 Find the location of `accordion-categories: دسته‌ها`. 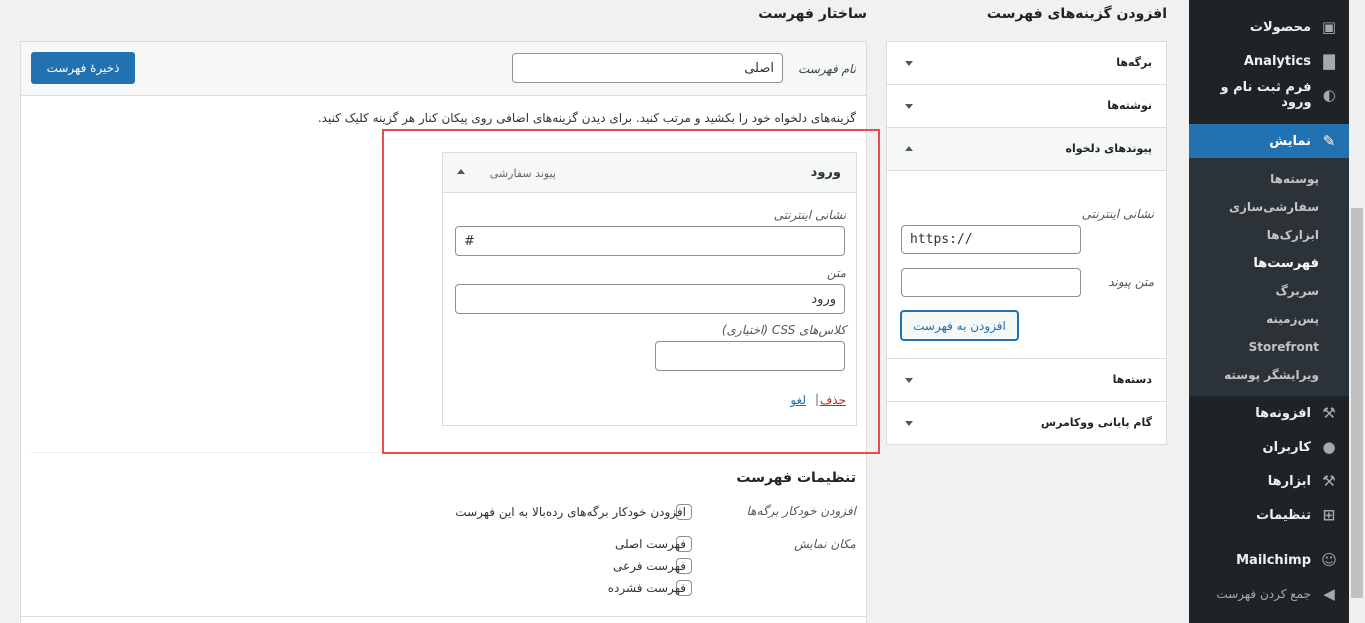

accordion-categories: دسته‌ها is located at coordinates (1026, 380).